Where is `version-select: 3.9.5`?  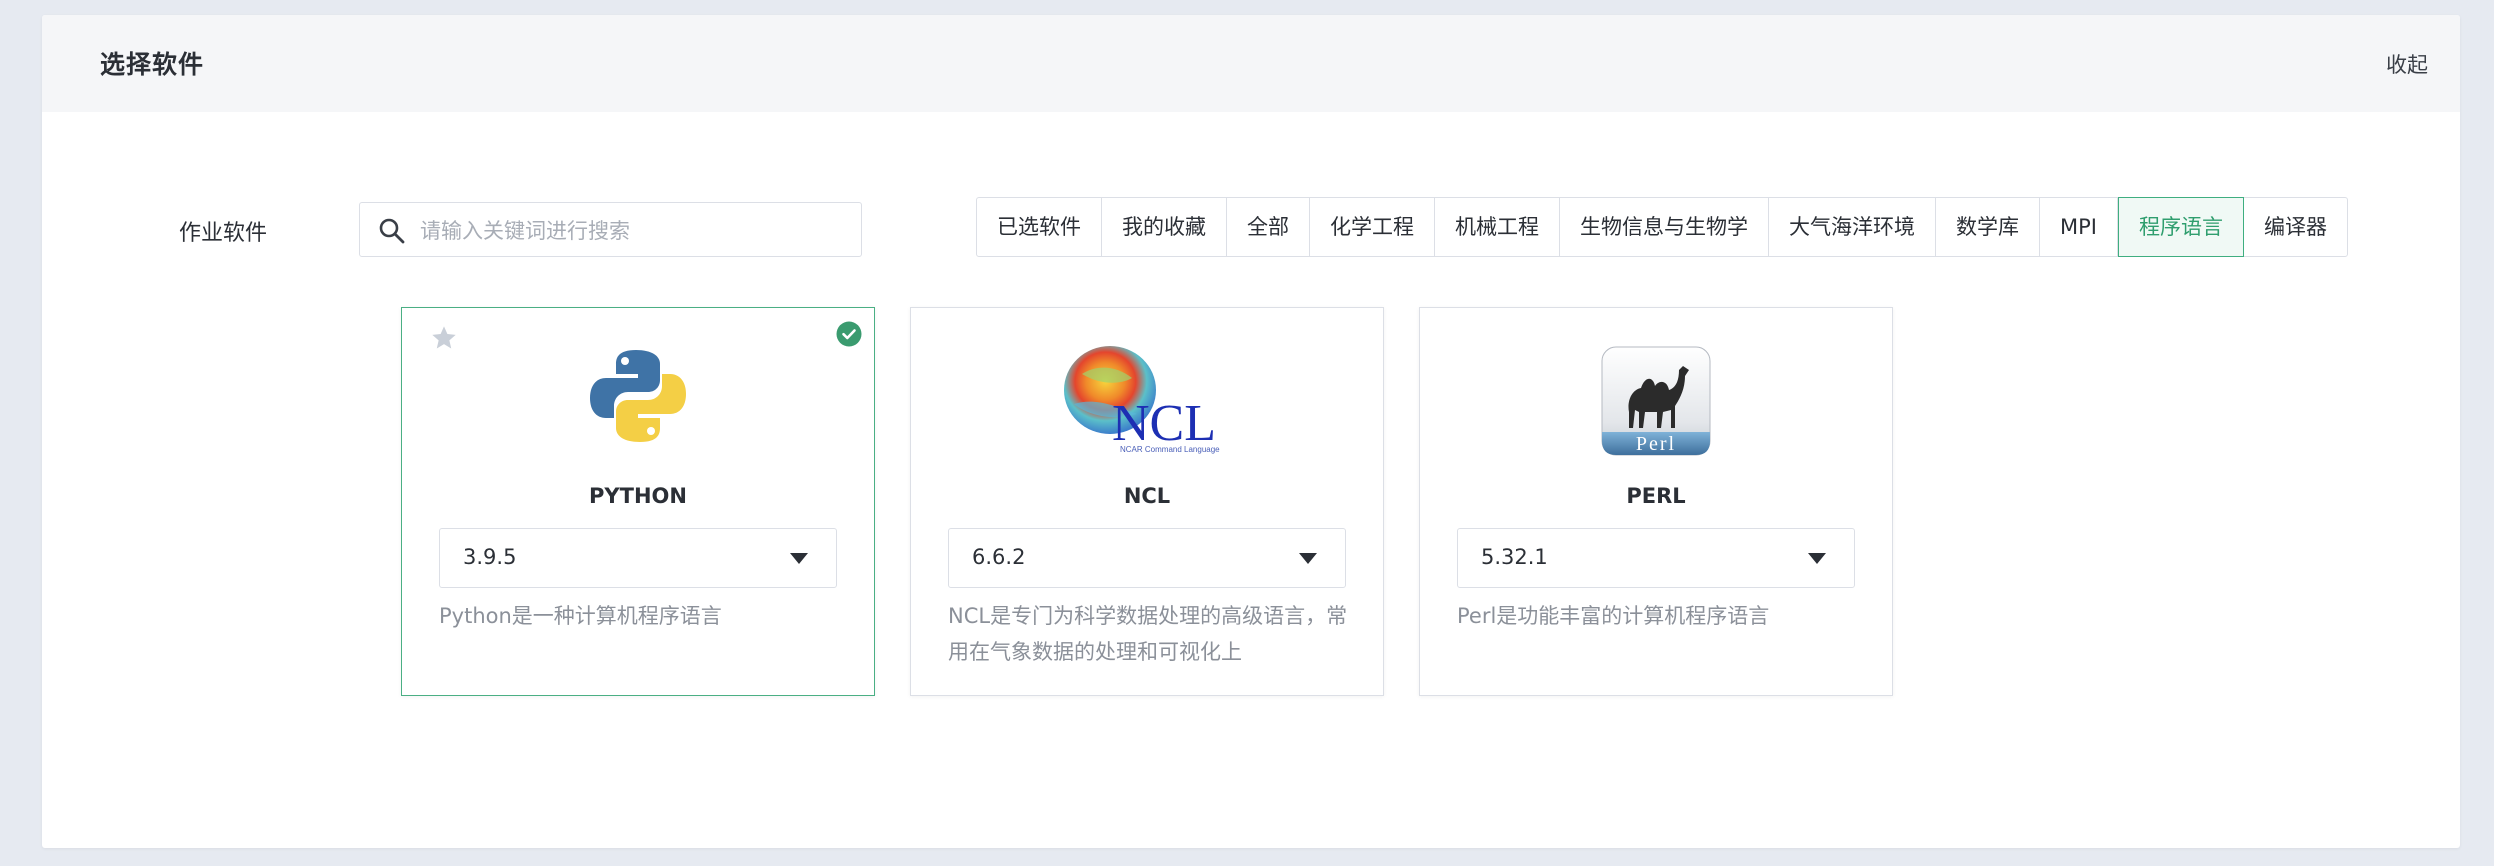
version-select: 3.9.5 is located at coordinates (638, 558).